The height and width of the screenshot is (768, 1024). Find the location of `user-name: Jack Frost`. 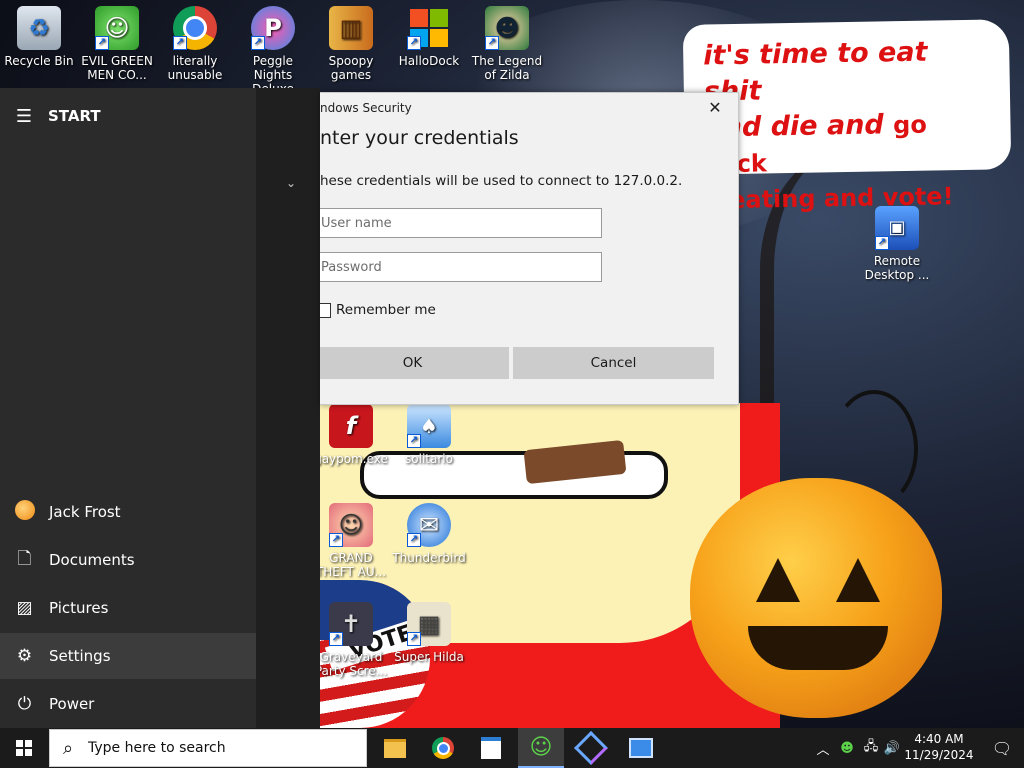

user-name: Jack Frost is located at coordinates (85, 512).